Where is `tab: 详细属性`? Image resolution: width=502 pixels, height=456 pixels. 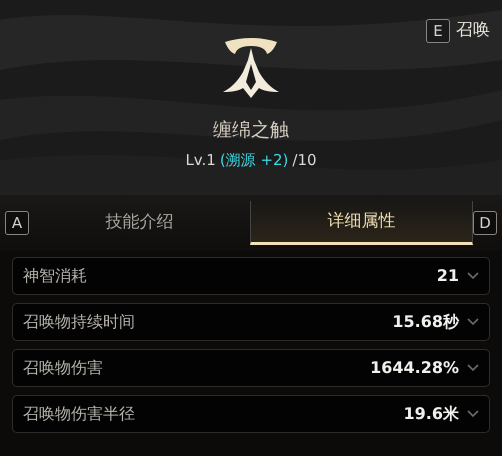 tab: 详细属性 is located at coordinates (361, 223).